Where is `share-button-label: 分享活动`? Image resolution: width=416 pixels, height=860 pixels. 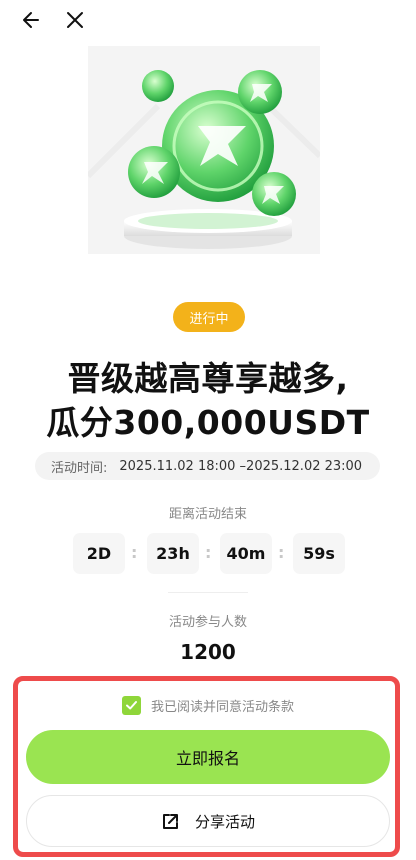
share-button-label: 分享活动 is located at coordinates (224, 821).